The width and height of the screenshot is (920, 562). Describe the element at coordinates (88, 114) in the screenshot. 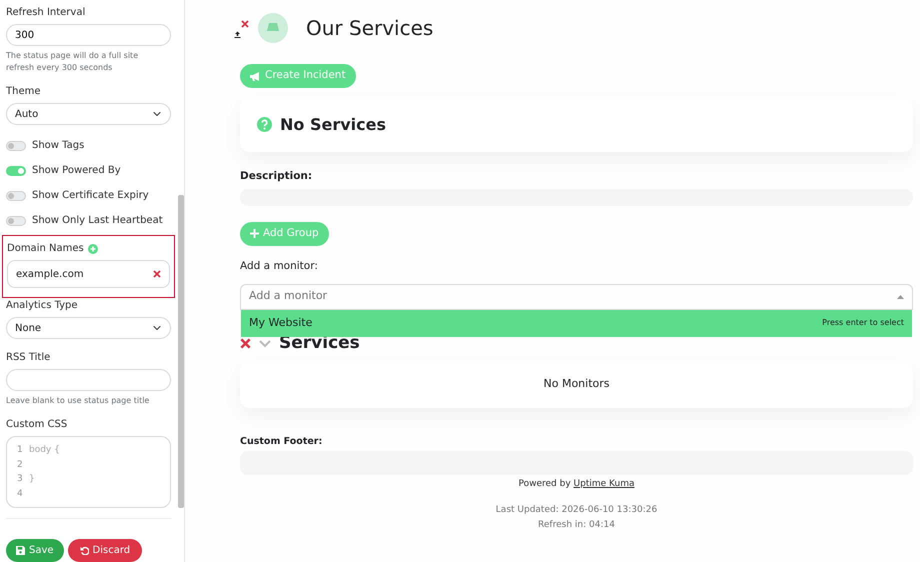

I see `theme-select: Auto` at that location.